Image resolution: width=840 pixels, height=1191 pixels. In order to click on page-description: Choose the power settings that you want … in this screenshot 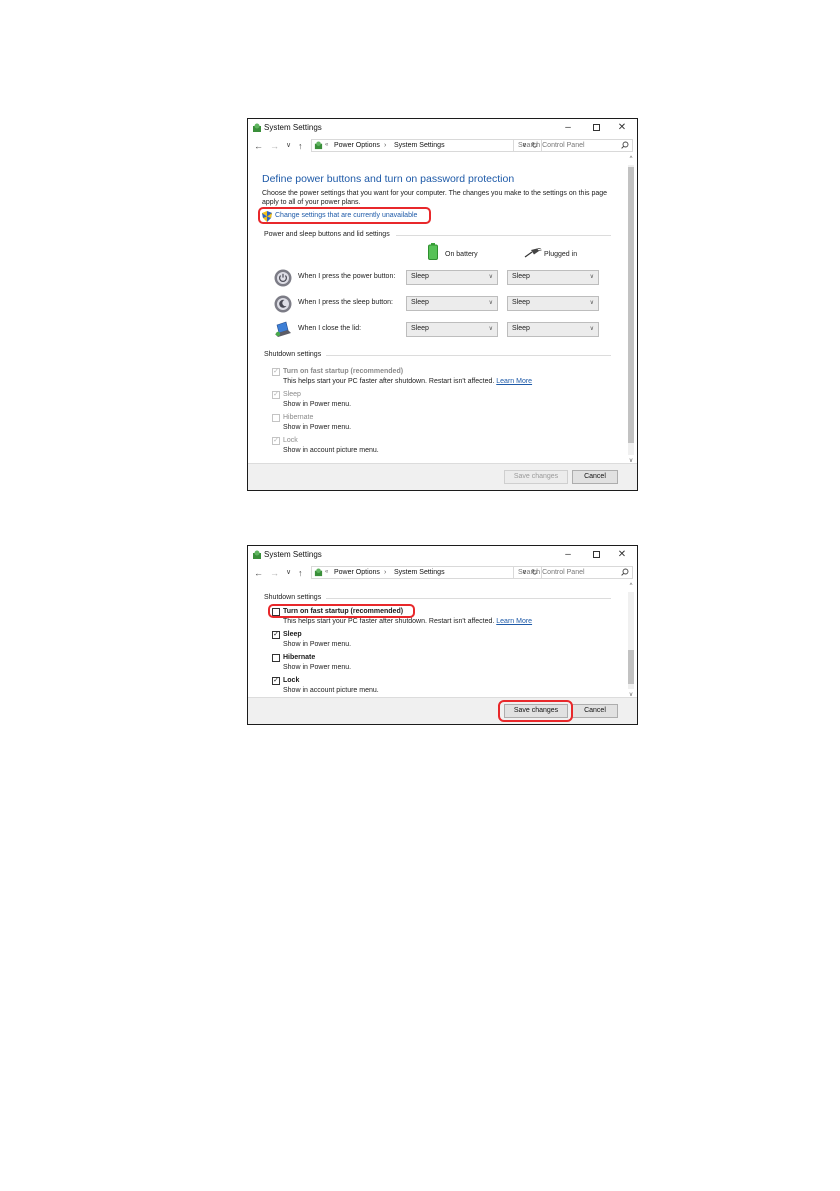, I will do `click(435, 198)`.